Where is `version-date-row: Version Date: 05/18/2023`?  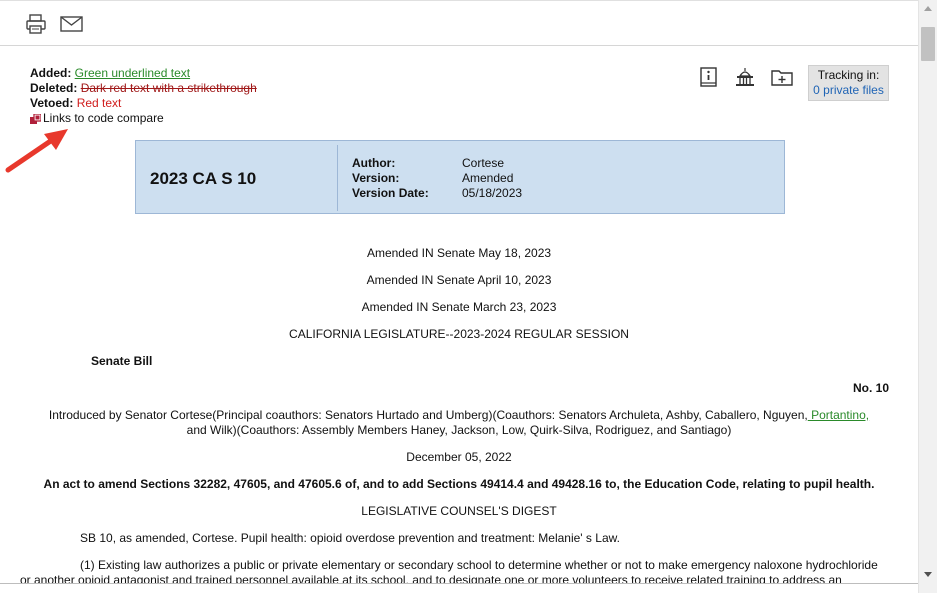 version-date-row: Version Date: 05/18/2023 is located at coordinates (437, 193).